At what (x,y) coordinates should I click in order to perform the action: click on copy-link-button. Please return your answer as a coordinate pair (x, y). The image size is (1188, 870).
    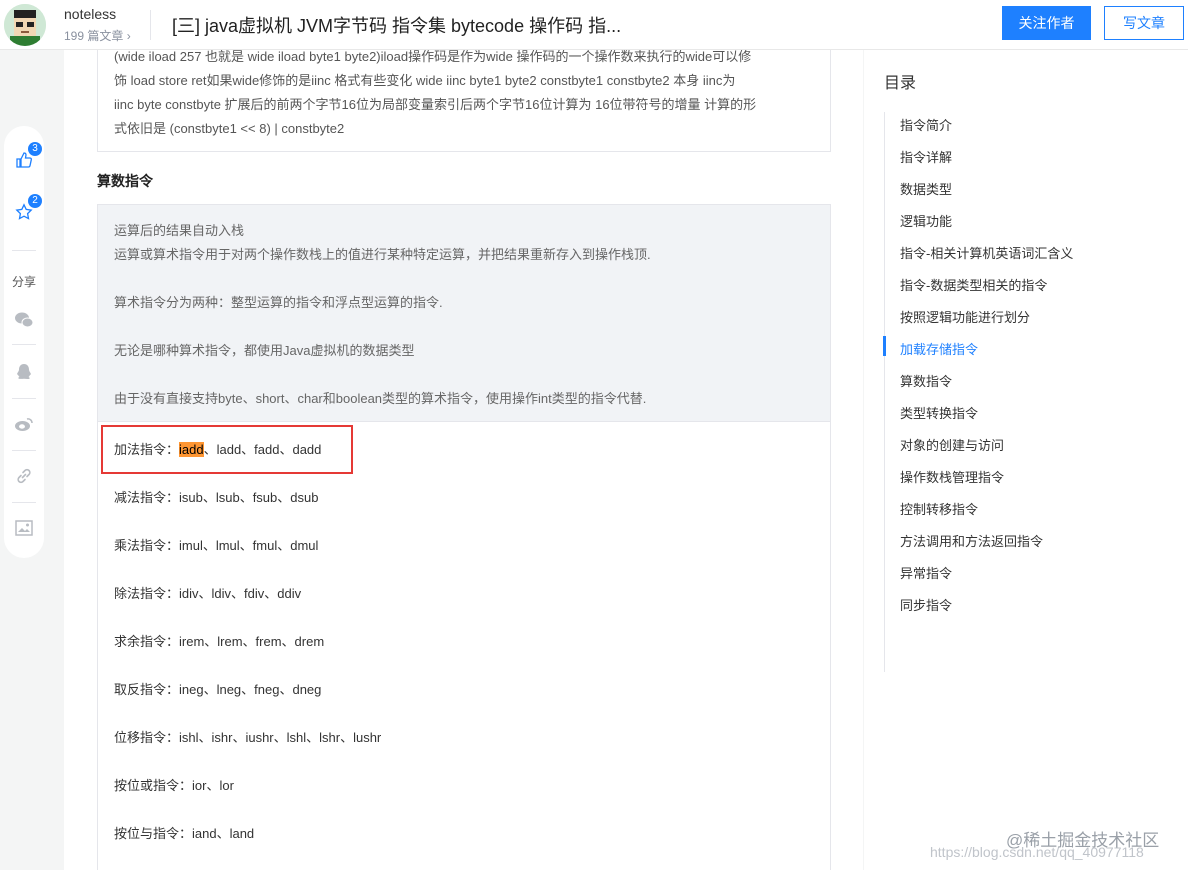
    Looking at the image, I should click on (24, 476).